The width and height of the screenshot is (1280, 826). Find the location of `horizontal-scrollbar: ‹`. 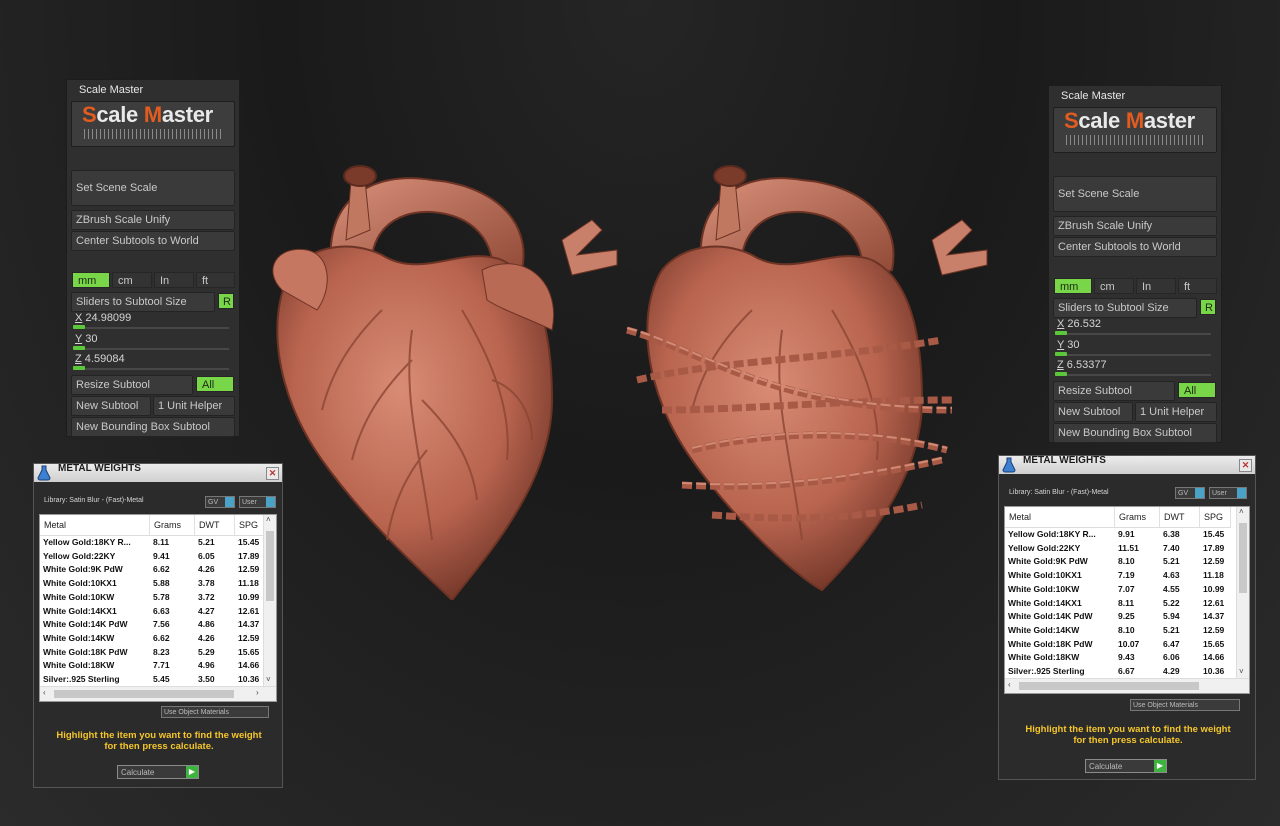

horizontal-scrollbar: ‹ is located at coordinates (1127, 685).